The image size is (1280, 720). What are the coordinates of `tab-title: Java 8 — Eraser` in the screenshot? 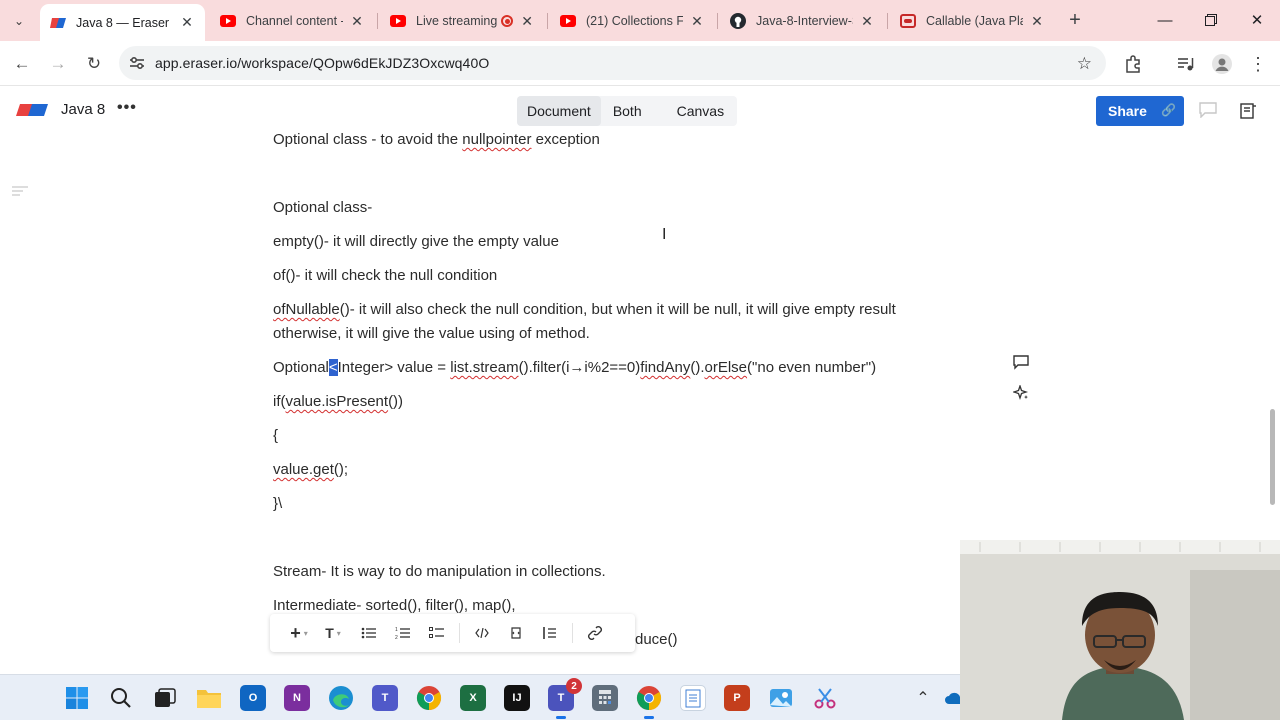 It's located at (123, 22).